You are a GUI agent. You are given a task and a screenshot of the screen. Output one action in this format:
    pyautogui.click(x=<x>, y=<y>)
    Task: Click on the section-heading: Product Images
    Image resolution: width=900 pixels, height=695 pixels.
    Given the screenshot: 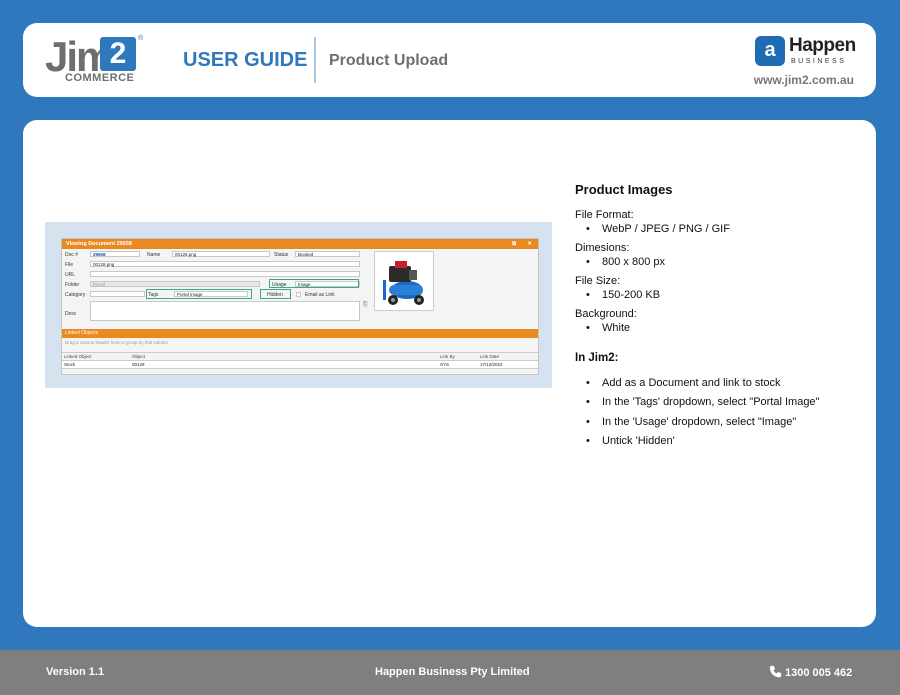 What is the action you would take?
    pyautogui.click(x=624, y=189)
    